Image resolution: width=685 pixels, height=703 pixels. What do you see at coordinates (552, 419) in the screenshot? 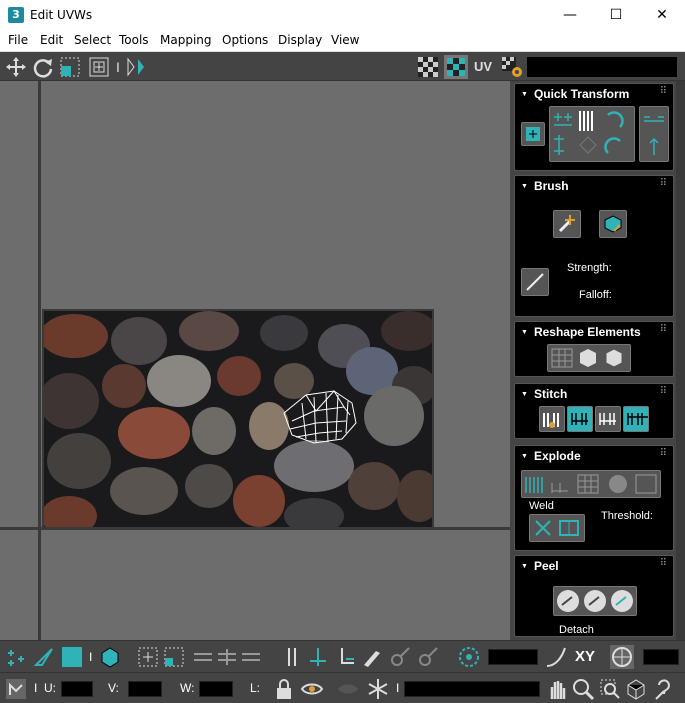
I see `stitch-custom-icon` at bounding box center [552, 419].